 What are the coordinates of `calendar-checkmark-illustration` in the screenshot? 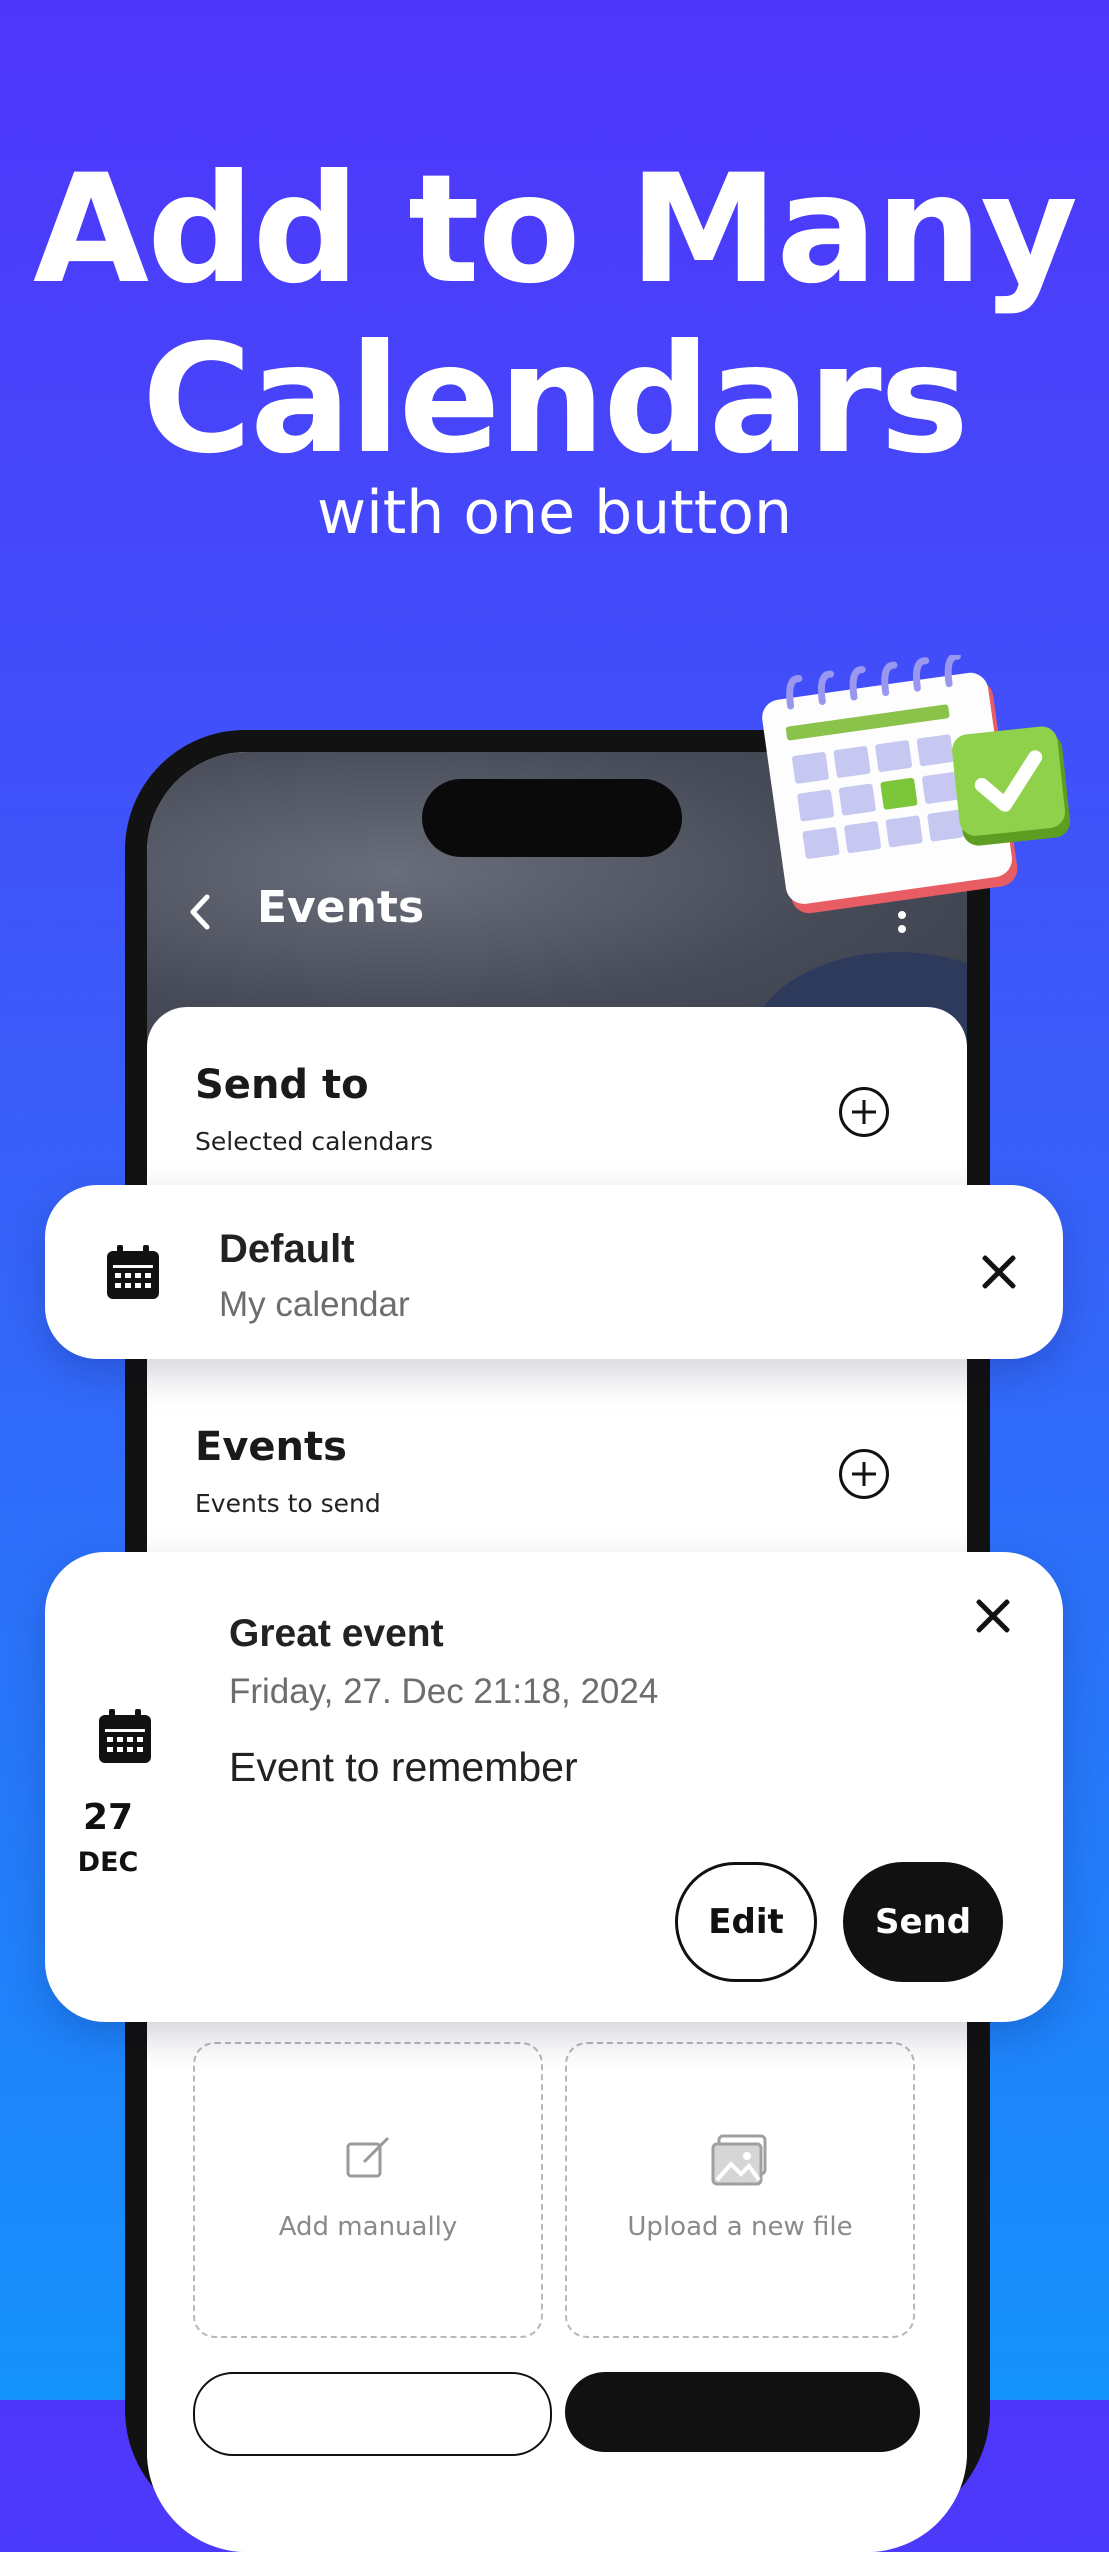 It's located at (916, 784).